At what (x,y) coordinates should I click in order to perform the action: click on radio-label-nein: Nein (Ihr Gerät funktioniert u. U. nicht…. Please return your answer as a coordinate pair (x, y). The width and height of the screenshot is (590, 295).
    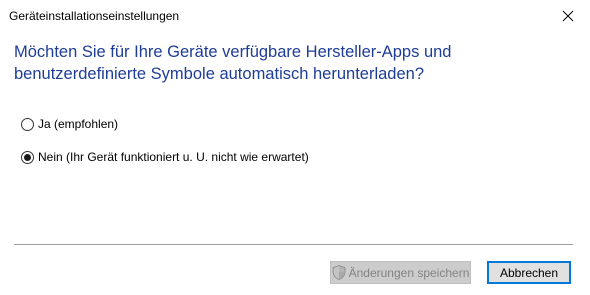
    Looking at the image, I should click on (173, 157).